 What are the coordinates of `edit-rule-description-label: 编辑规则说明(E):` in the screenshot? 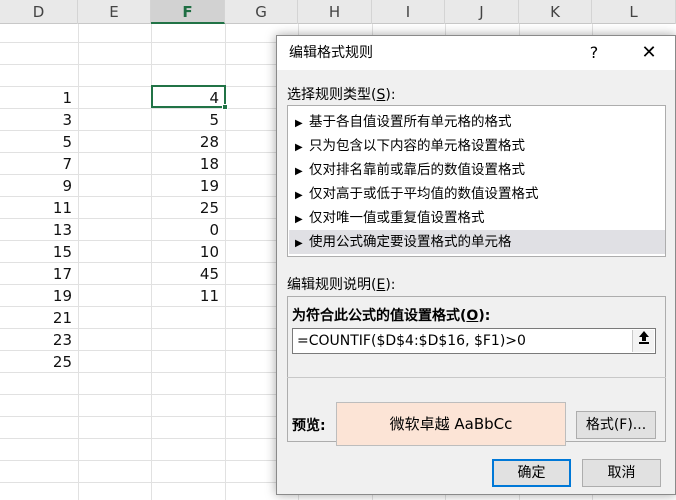 It's located at (341, 285).